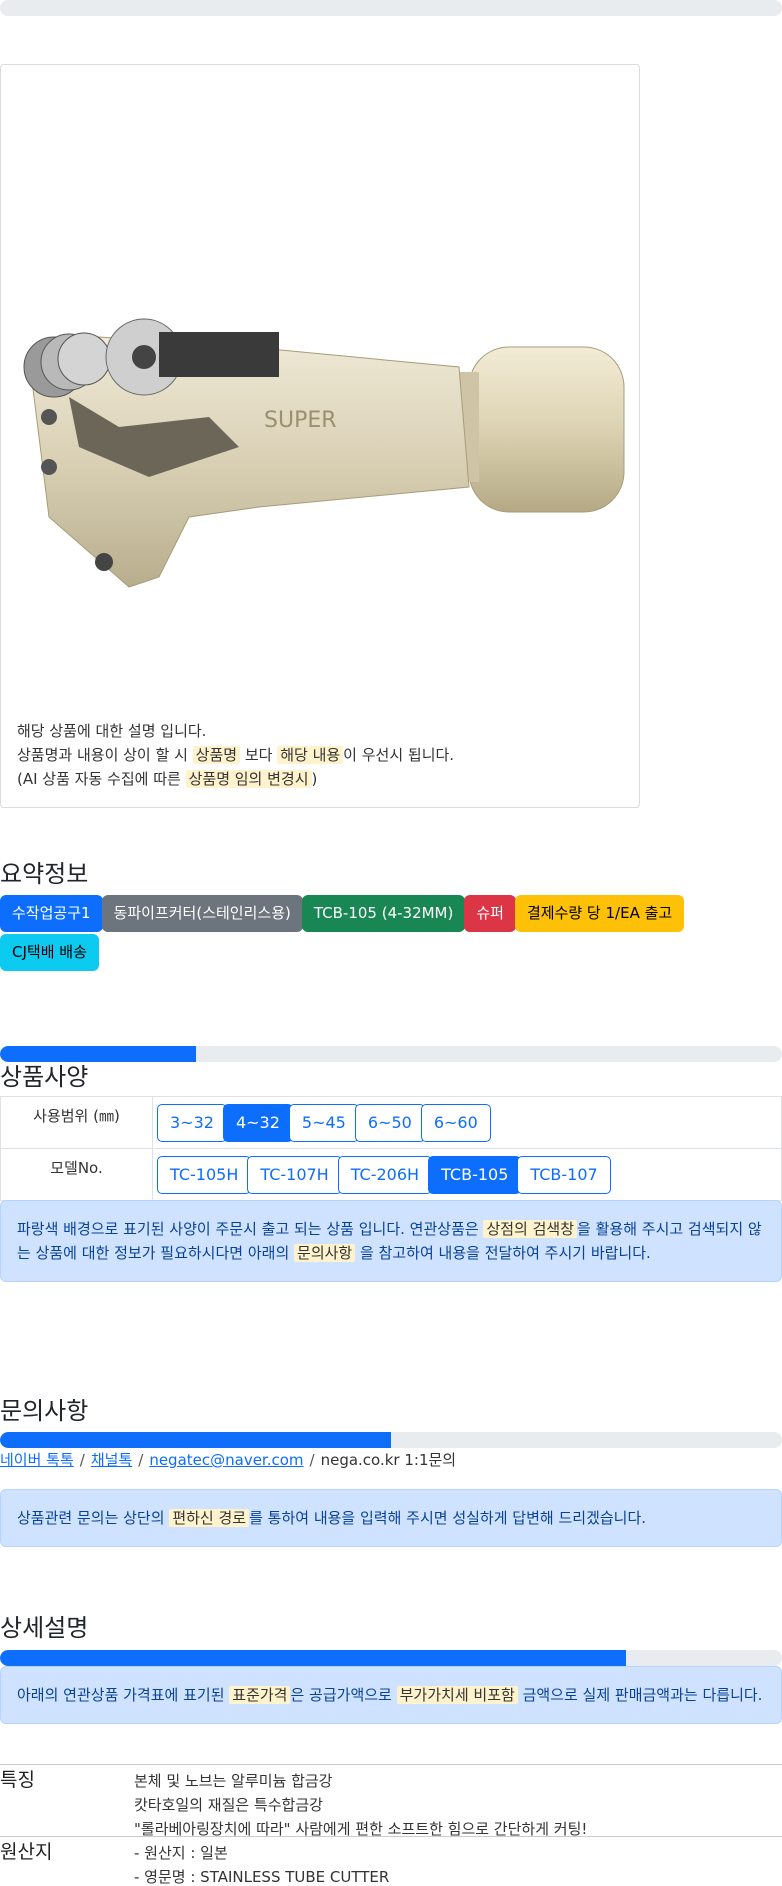 This screenshot has width=782, height=1886. What do you see at coordinates (599, 913) in the screenshot?
I see `summary-badge: 결제수량 당 1/EA 출고` at bounding box center [599, 913].